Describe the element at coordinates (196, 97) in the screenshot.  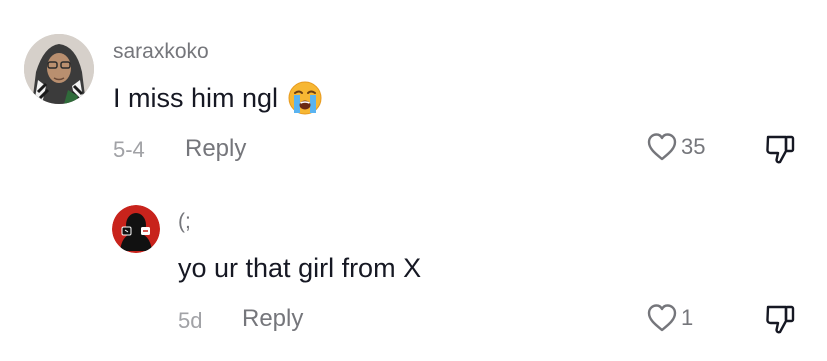
I see `comment-text-content: I miss him ngl` at that location.